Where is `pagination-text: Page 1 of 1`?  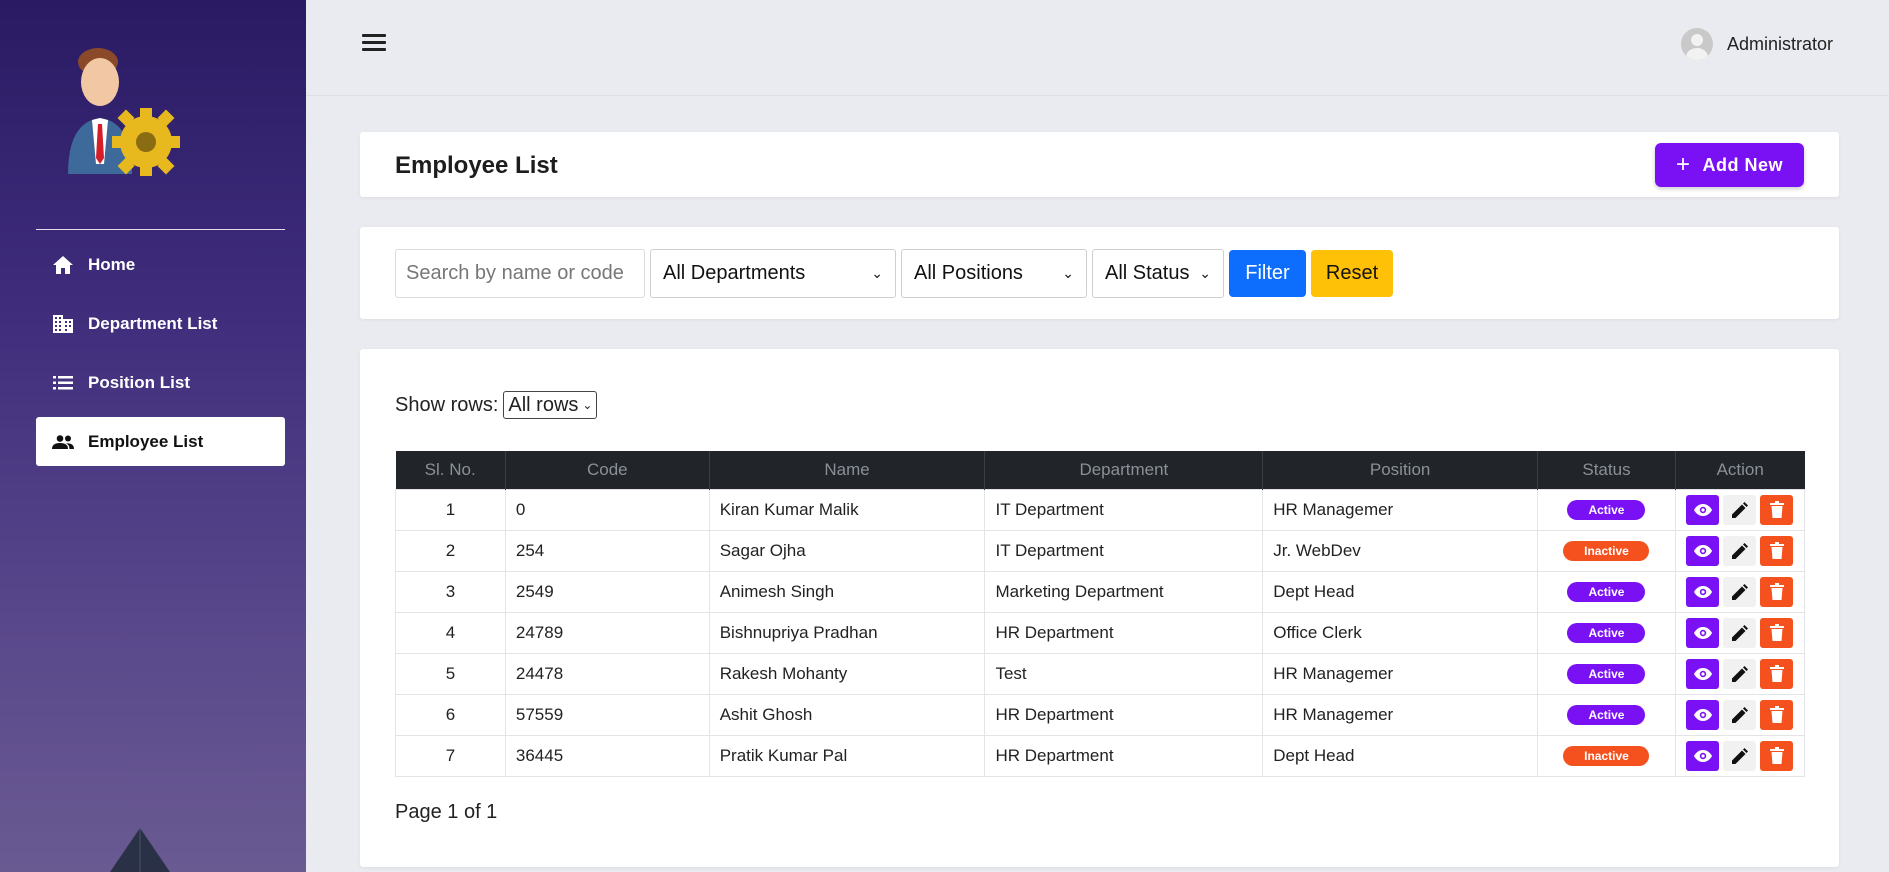
pagination-text: Page 1 of 1 is located at coordinates (446, 812).